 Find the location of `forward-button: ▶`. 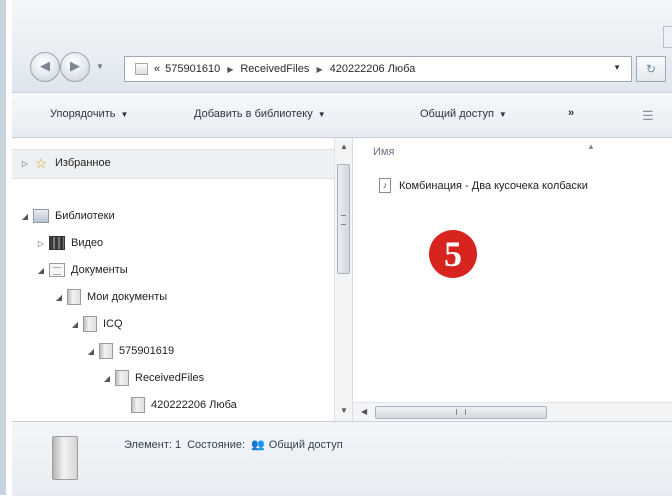

forward-button: ▶ is located at coordinates (75, 67).